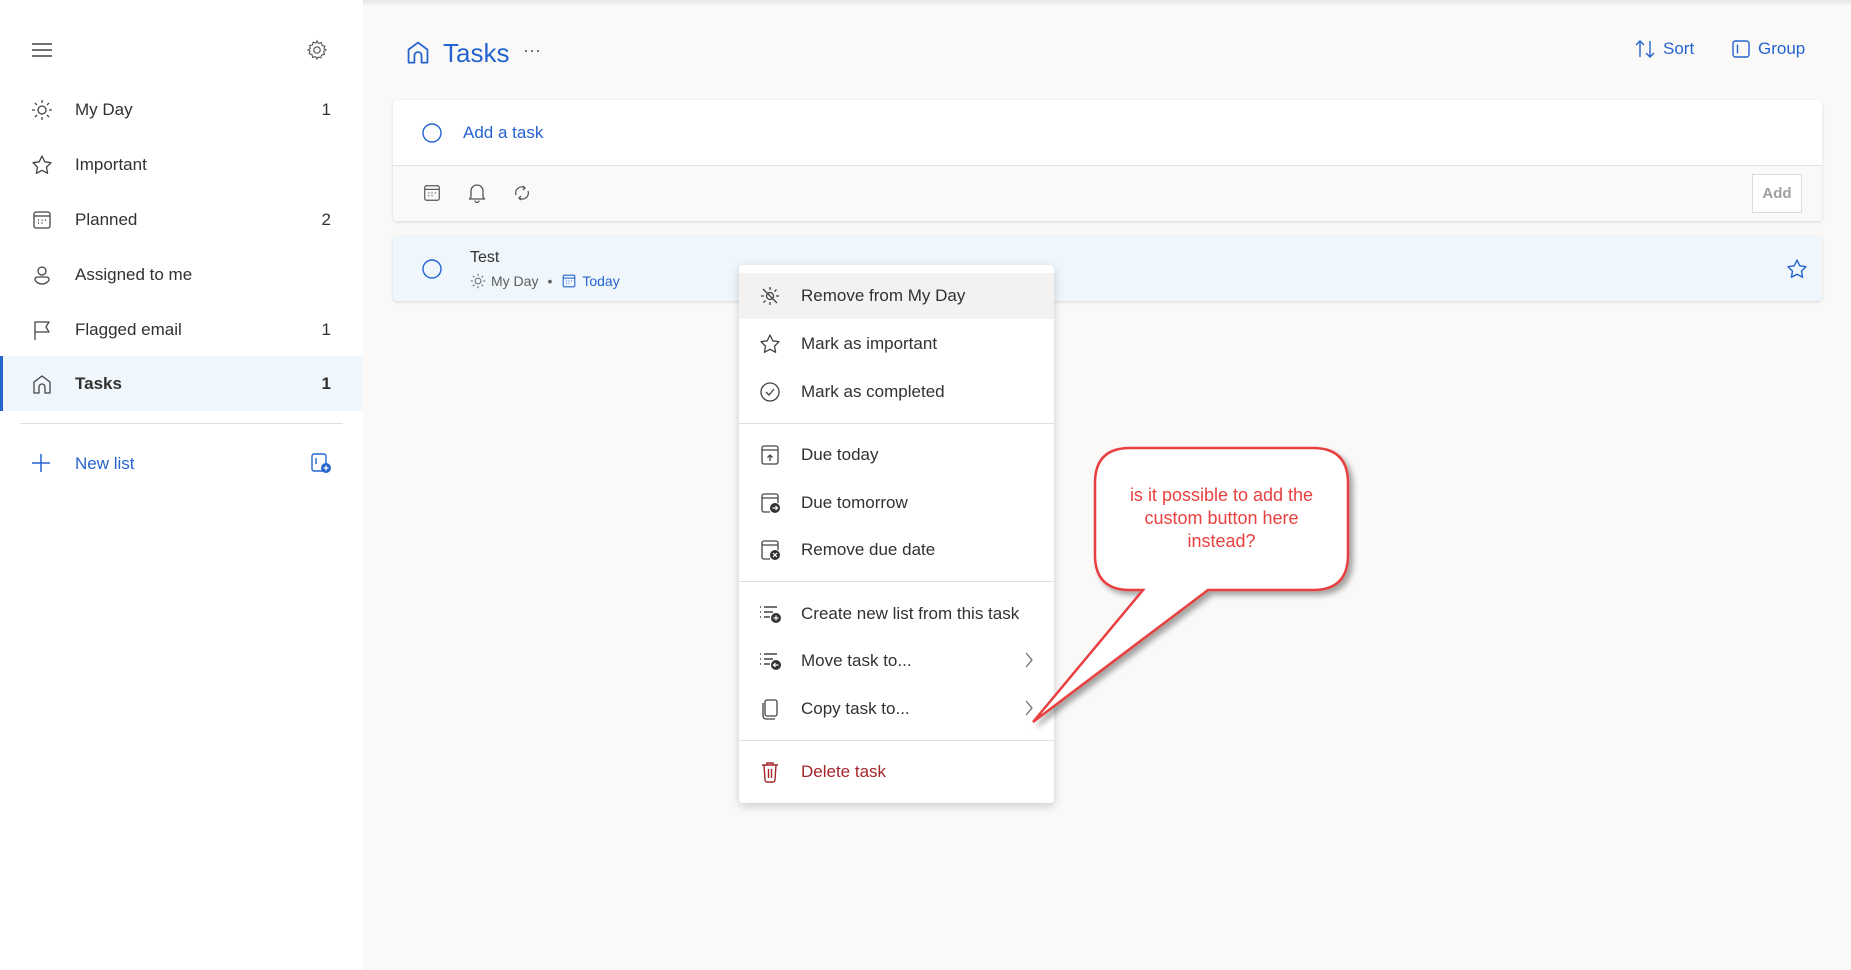 This screenshot has height=970, width=1851. Describe the element at coordinates (1191, 584) in the screenshot. I see `annotation-callout-bubble` at that location.